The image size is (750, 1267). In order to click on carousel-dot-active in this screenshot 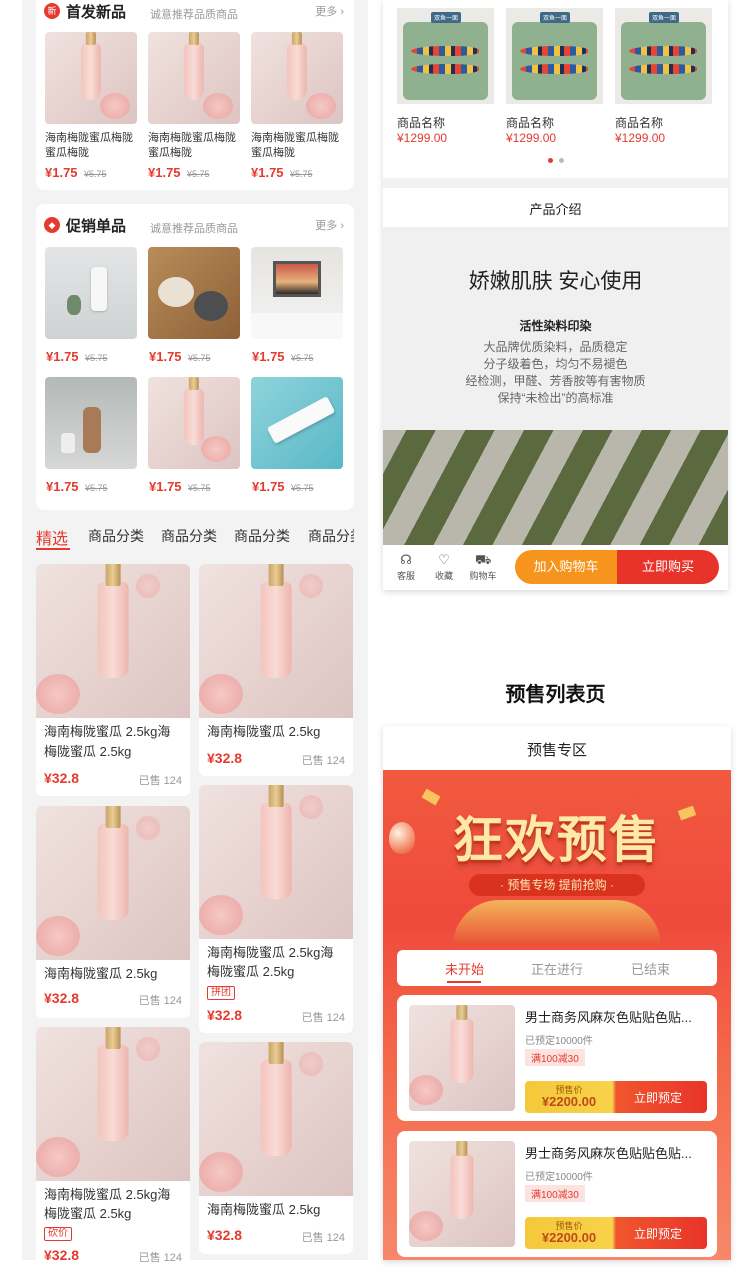, I will do `click(550, 160)`.